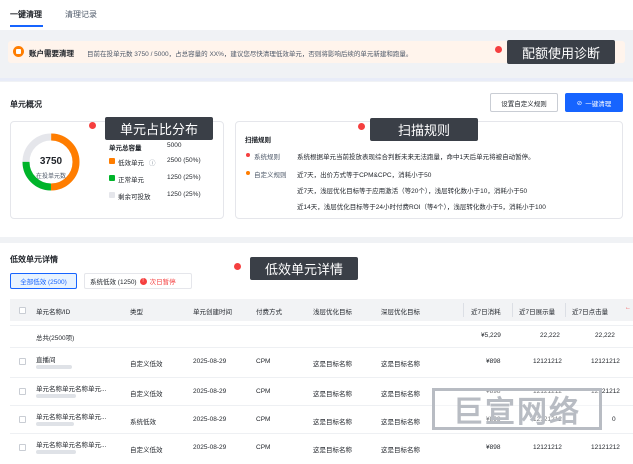  What do you see at coordinates (269, 312) in the screenshot?
I see `col-pay-method: 付费方式` at bounding box center [269, 312].